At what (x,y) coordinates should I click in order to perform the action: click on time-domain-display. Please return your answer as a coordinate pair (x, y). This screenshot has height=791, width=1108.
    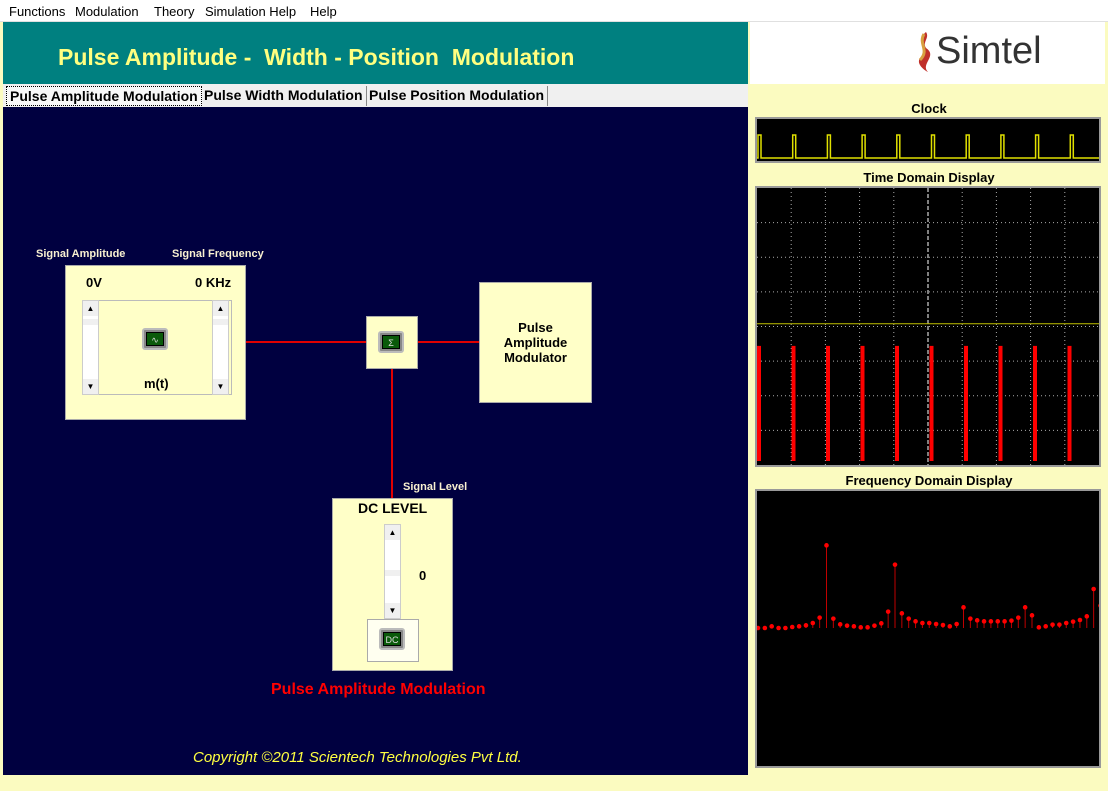
    Looking at the image, I should click on (928, 326).